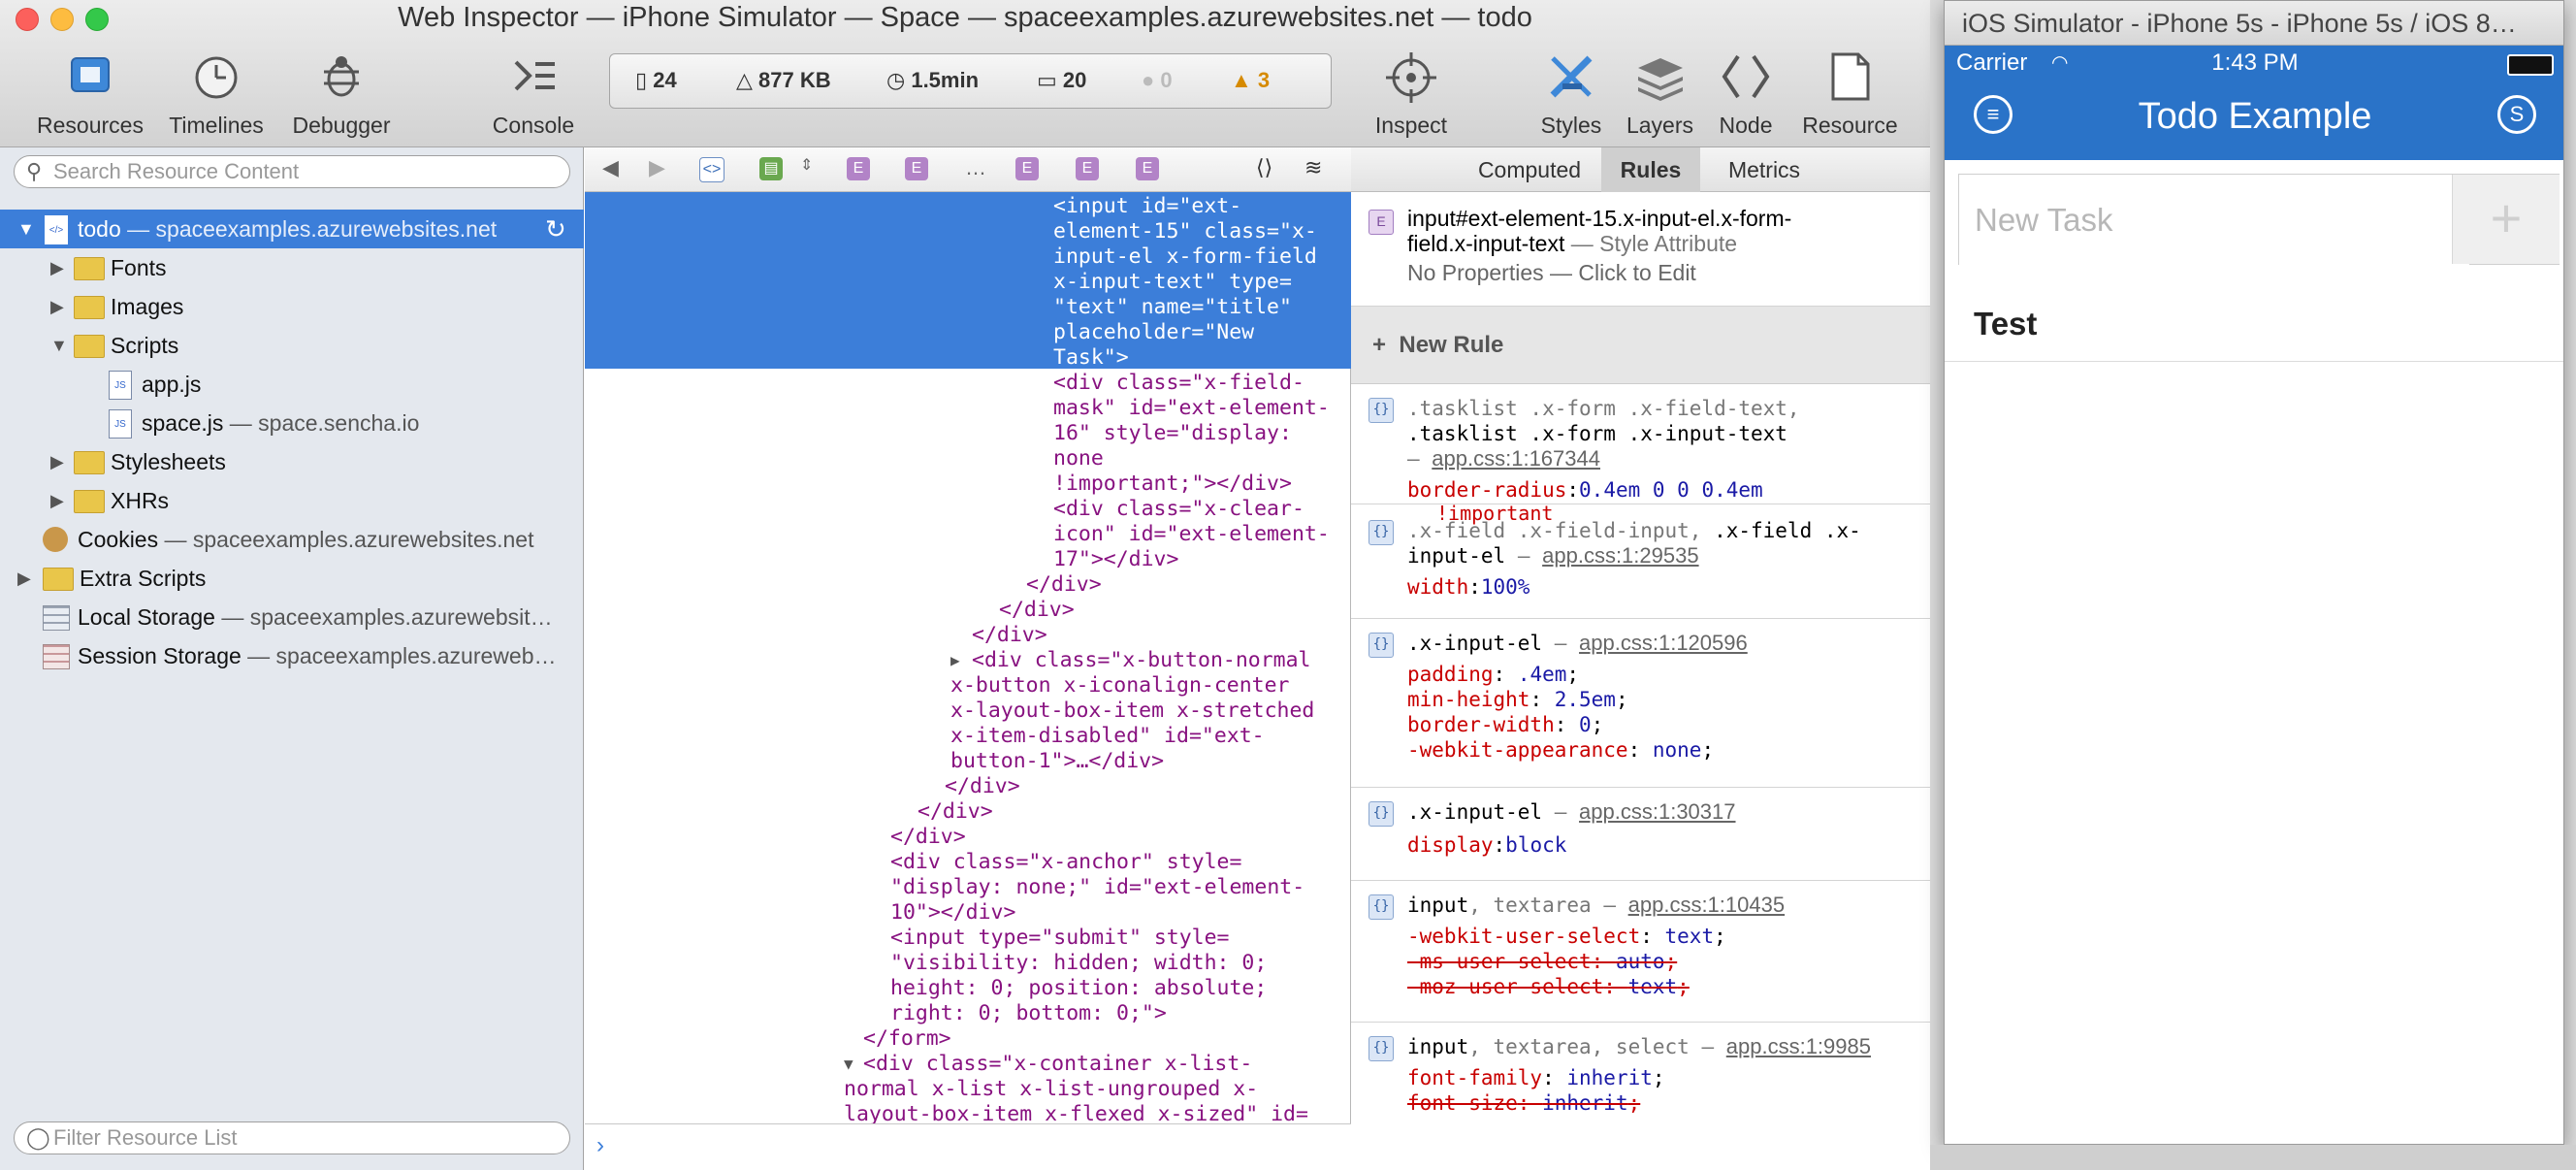 The height and width of the screenshot is (1170, 2576). What do you see at coordinates (1076, 1112) in the screenshot?
I see `dom-line: layout-box-item x-flexed x-sized" id=` at bounding box center [1076, 1112].